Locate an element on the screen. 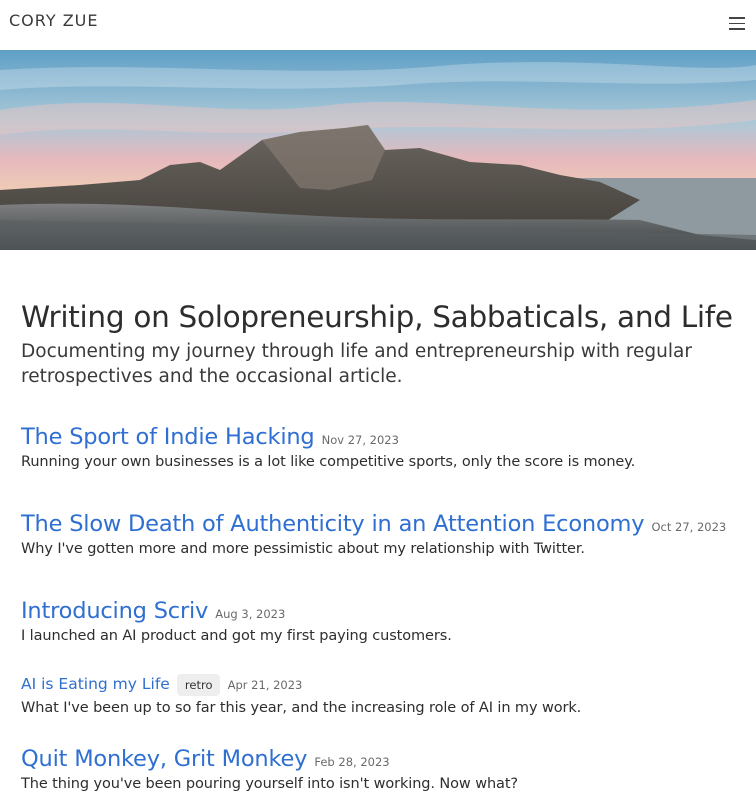 The height and width of the screenshot is (805, 756). post-tag-badge: retro is located at coordinates (198, 685).